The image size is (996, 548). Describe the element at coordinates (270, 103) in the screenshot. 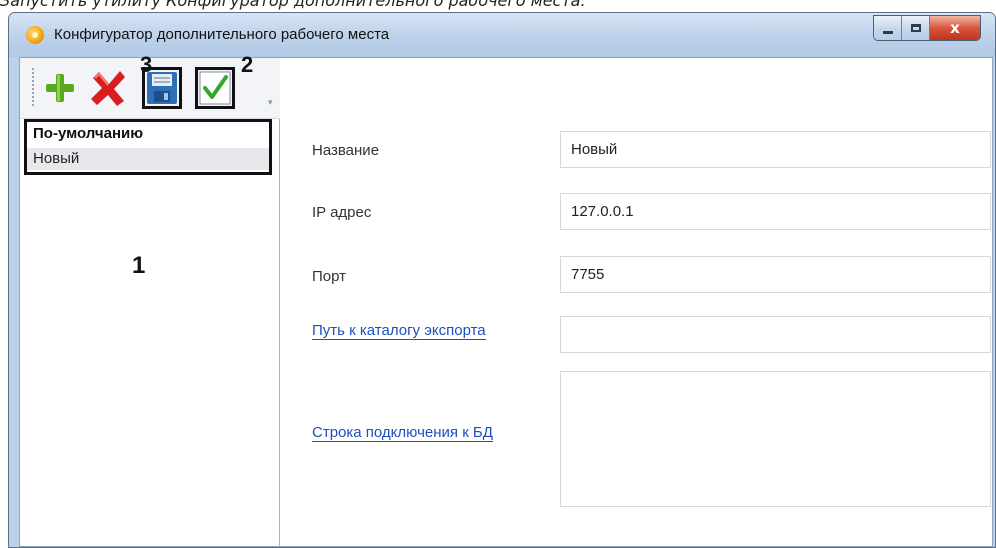

I see `toolbar-overflow-icon: ▾` at that location.